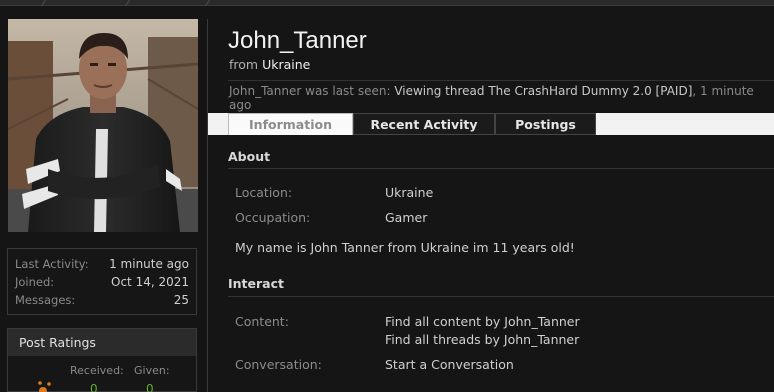 Image resolution: width=774 pixels, height=392 pixels. Describe the element at coordinates (406, 217) in the screenshot. I see `occupation-value: Gamer` at that location.